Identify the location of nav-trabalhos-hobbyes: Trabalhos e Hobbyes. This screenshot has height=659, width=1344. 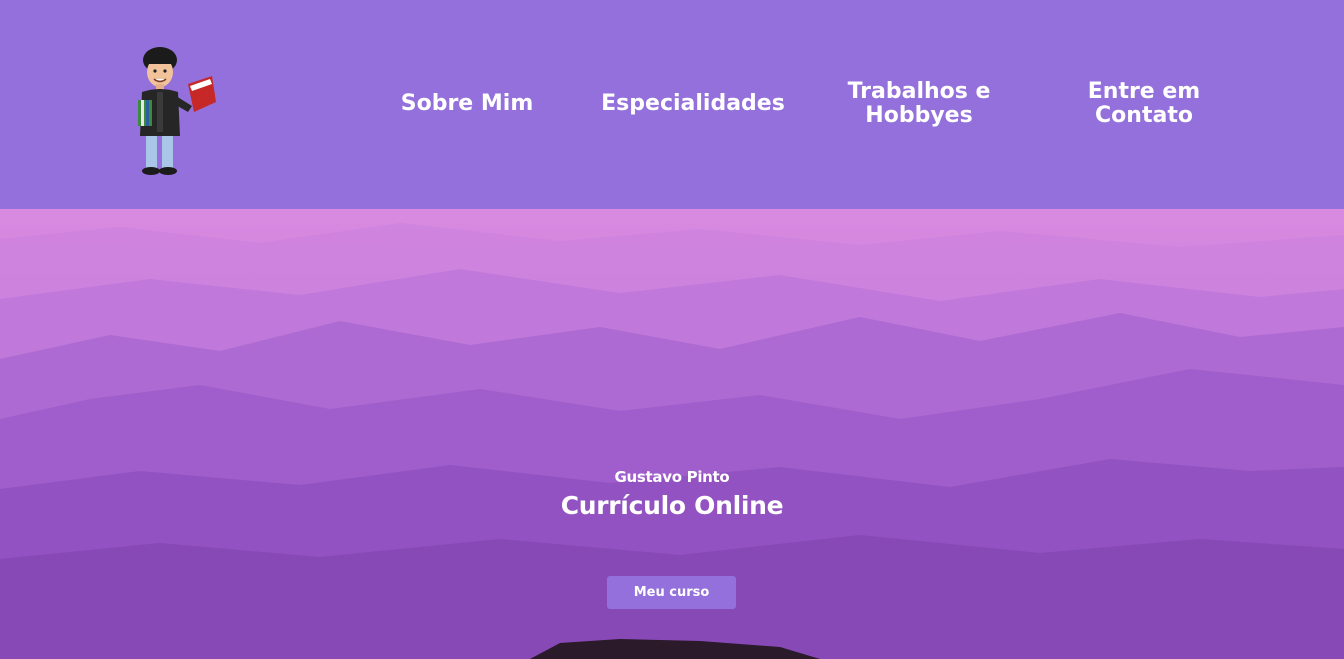
(919, 104).